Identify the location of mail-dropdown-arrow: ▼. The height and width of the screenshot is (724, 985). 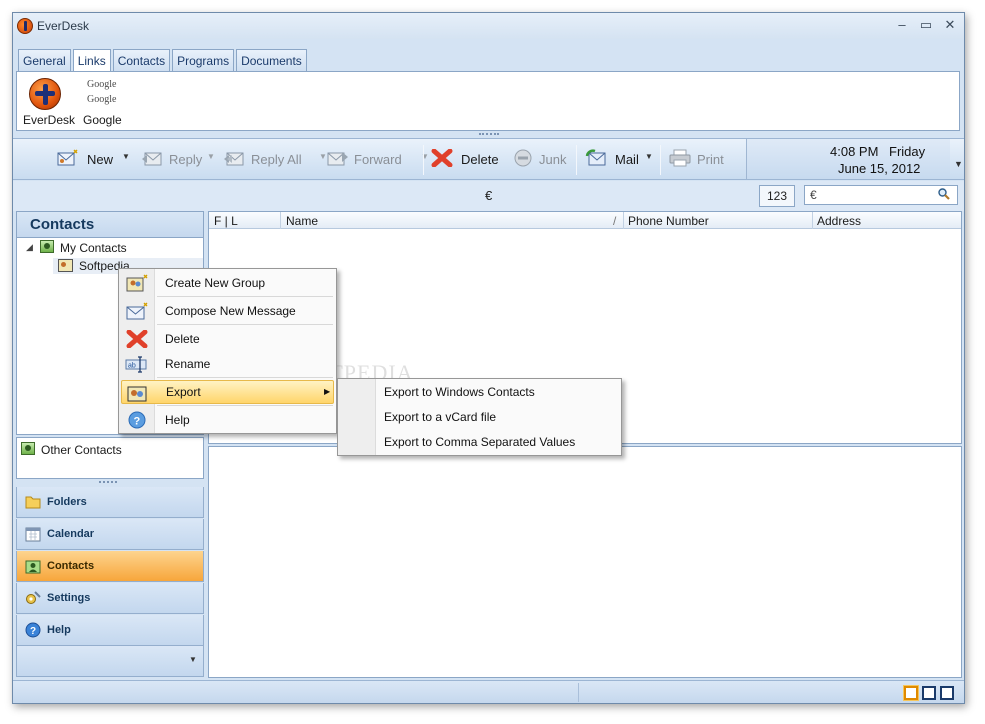
(649, 156).